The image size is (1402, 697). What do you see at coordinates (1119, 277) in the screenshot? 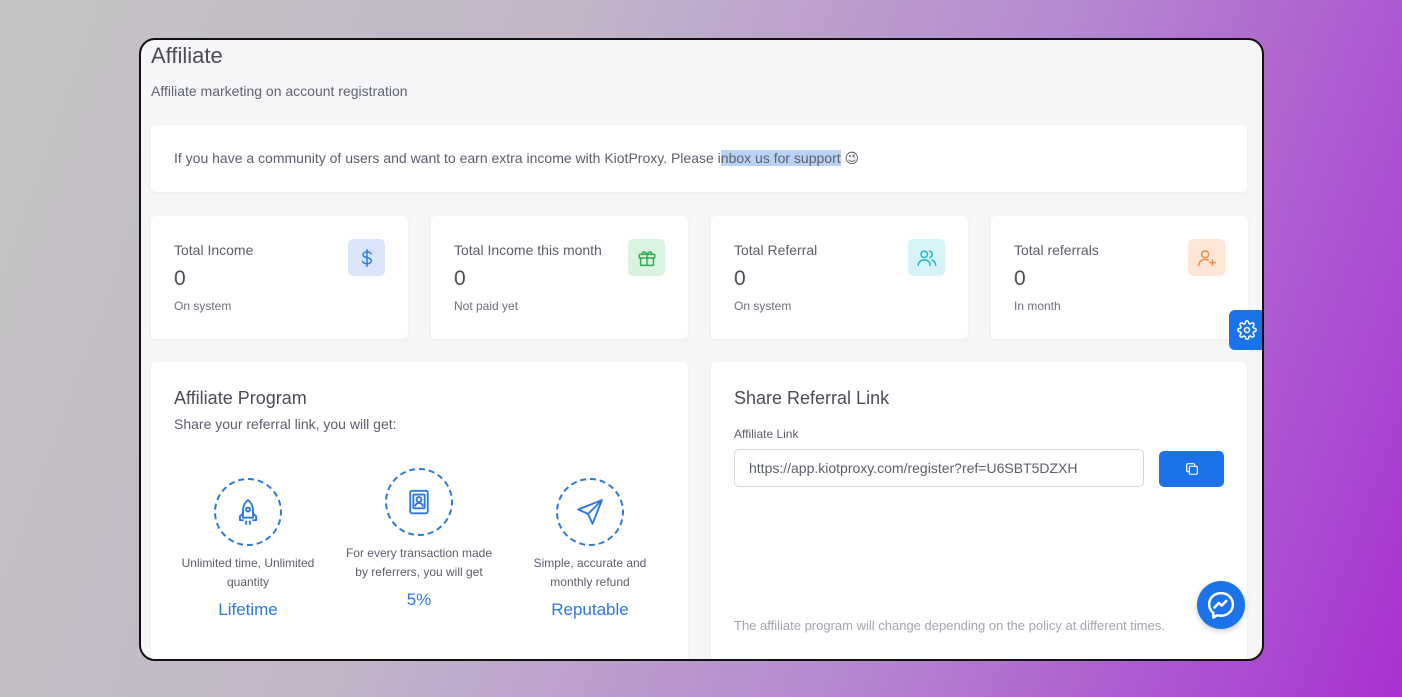
I see `stat-card-referrals-in-month: Total referrals 0 In month` at bounding box center [1119, 277].